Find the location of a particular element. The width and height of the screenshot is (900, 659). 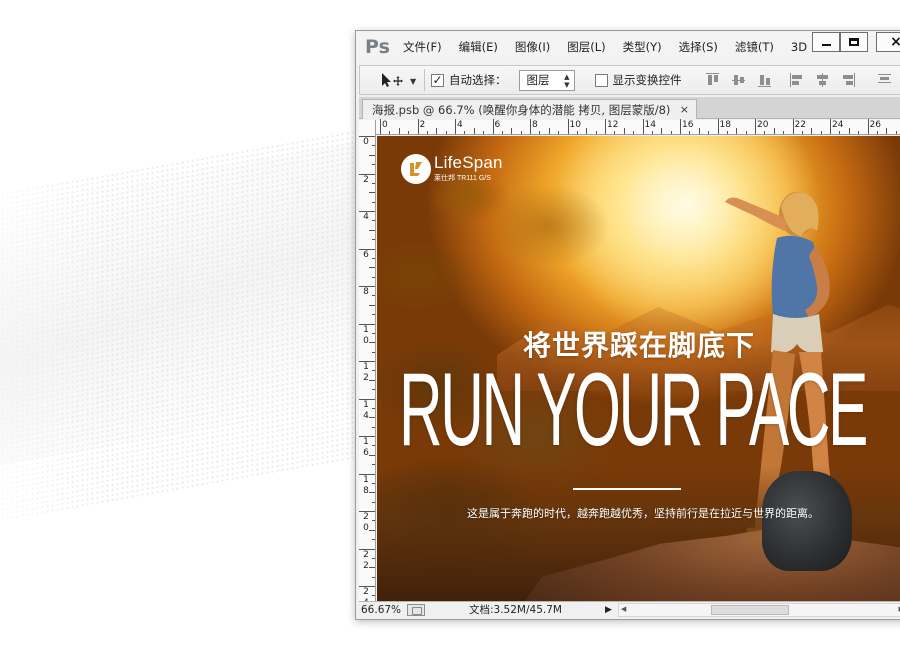

move-tool-button: ▼ is located at coordinates (398, 80).